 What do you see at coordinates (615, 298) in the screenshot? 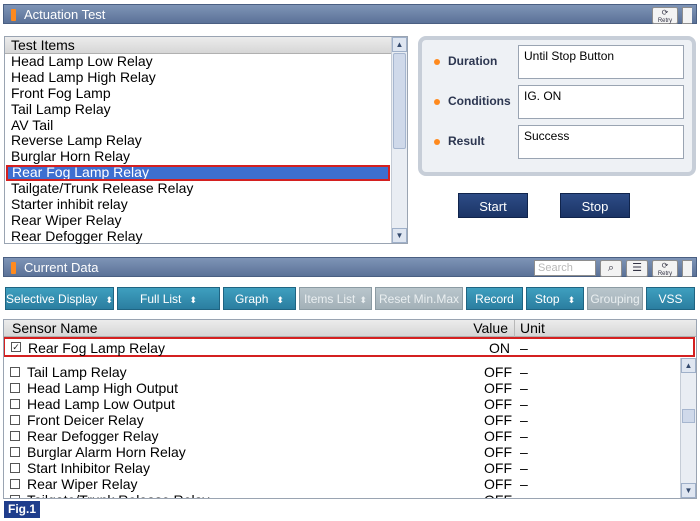
I see `grouping-button: Grouping` at bounding box center [615, 298].